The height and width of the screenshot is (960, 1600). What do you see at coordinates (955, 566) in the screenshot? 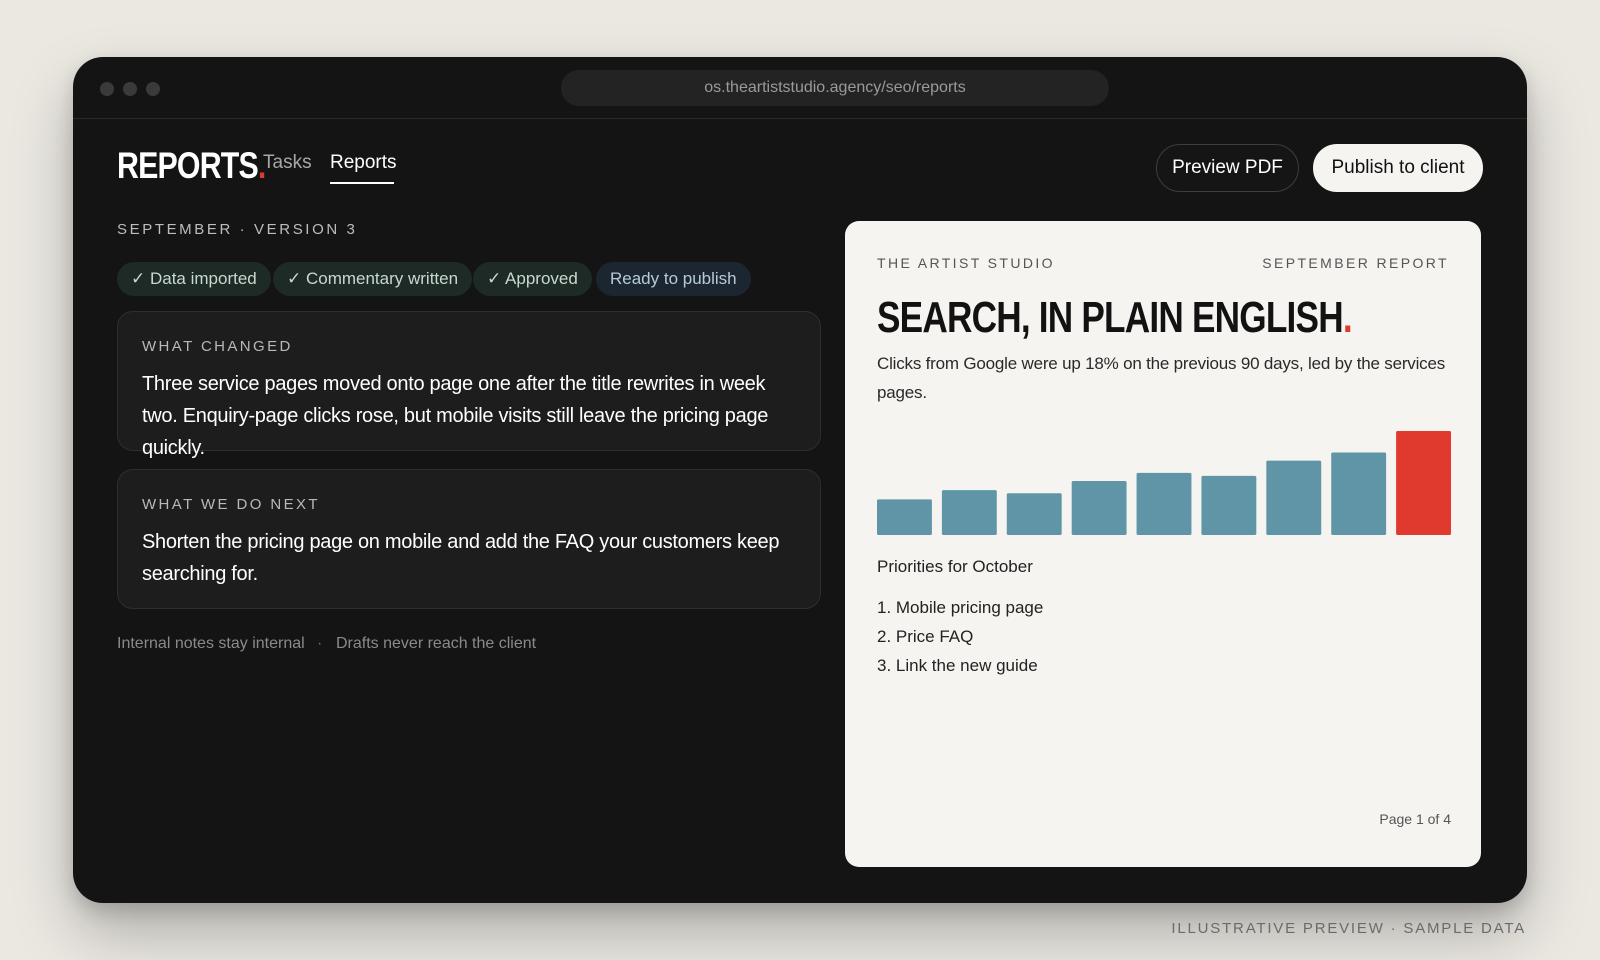
I see `priorities-heading: Priorities for October` at bounding box center [955, 566].